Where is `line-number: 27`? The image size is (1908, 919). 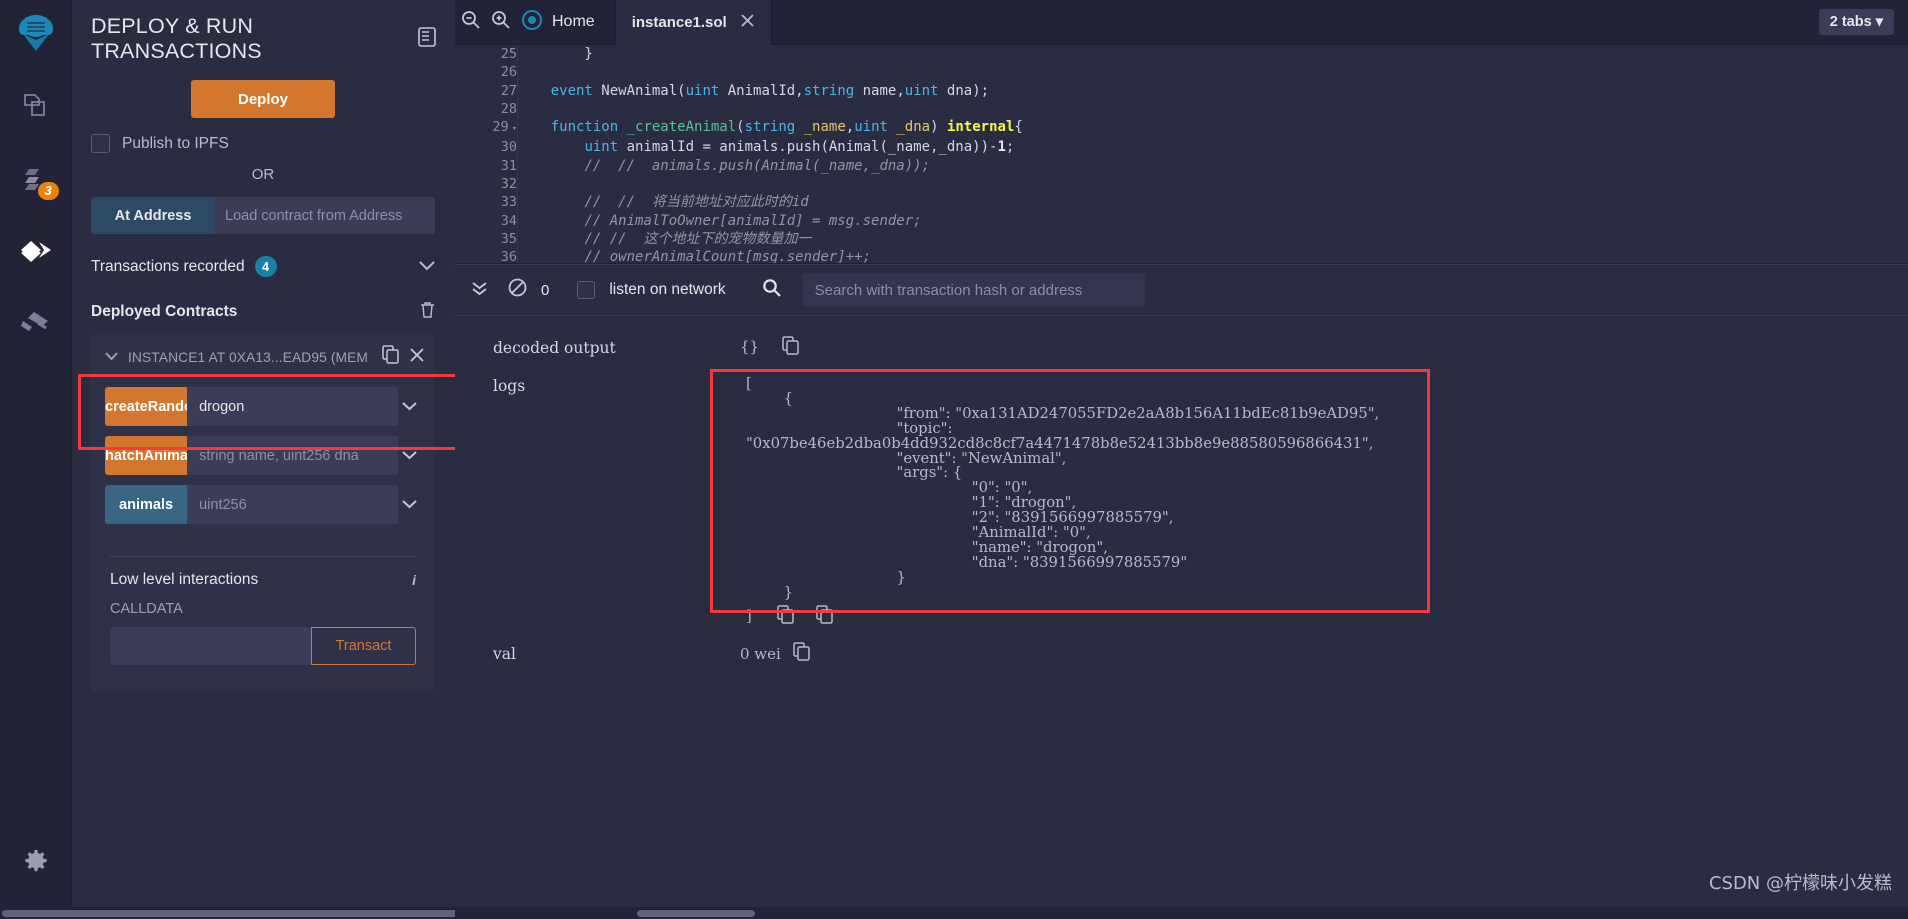 line-number: 27 is located at coordinates (486, 90).